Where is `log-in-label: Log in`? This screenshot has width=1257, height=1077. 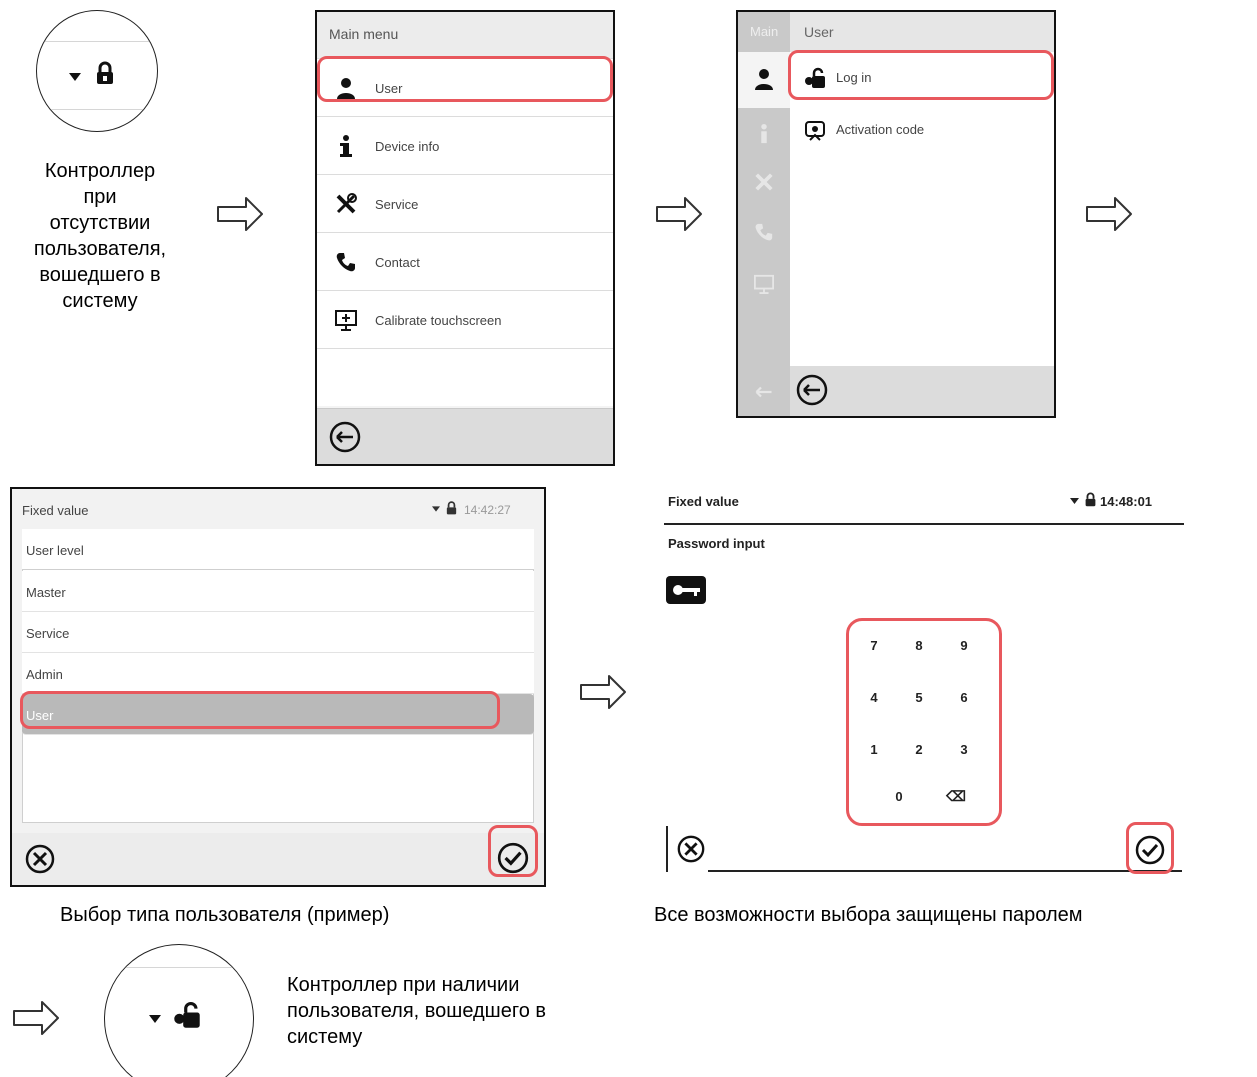 log-in-label: Log in is located at coordinates (854, 77).